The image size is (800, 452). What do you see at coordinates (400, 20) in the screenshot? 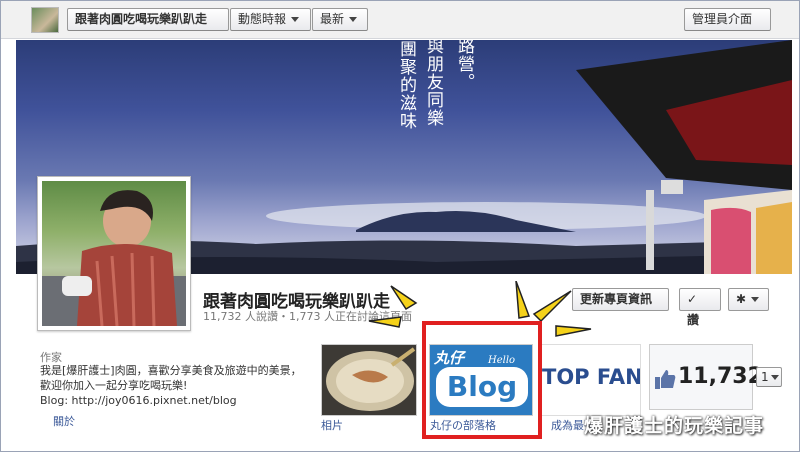
I see `admin-top-bar: 跟著肉圓吃喝玩樂趴趴走 動態時報 最新 管理員介面` at bounding box center [400, 20].